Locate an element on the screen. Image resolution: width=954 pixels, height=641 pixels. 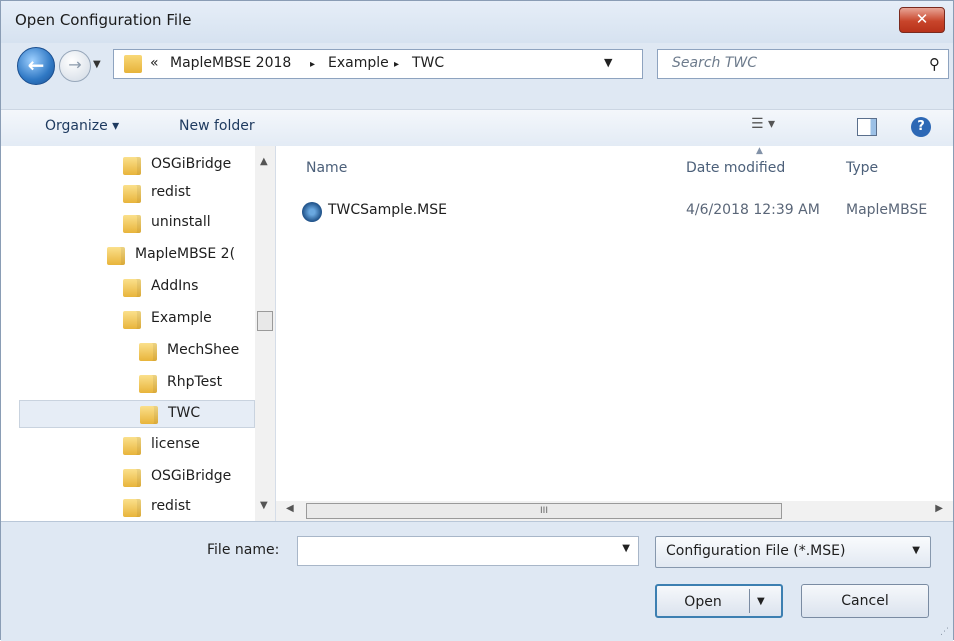
tree-item-redist-2: redist is located at coordinates (137, 507).